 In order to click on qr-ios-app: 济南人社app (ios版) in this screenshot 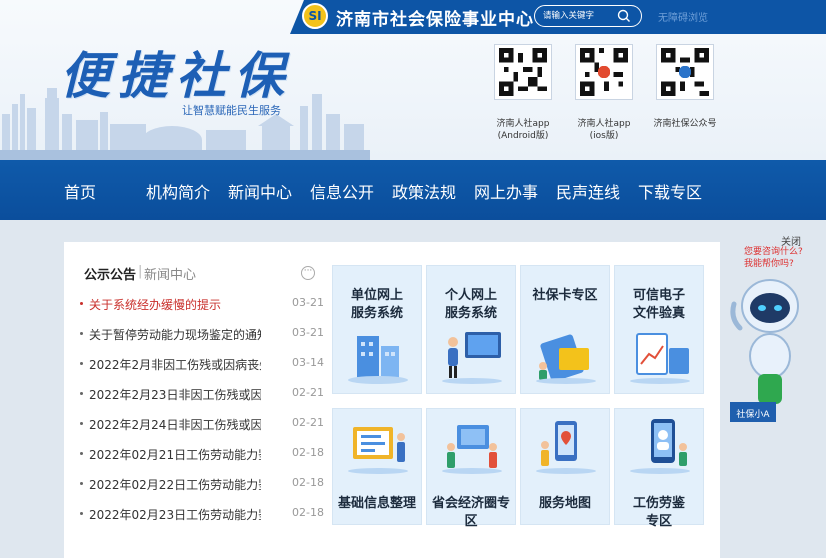, I will do `click(604, 93)`.